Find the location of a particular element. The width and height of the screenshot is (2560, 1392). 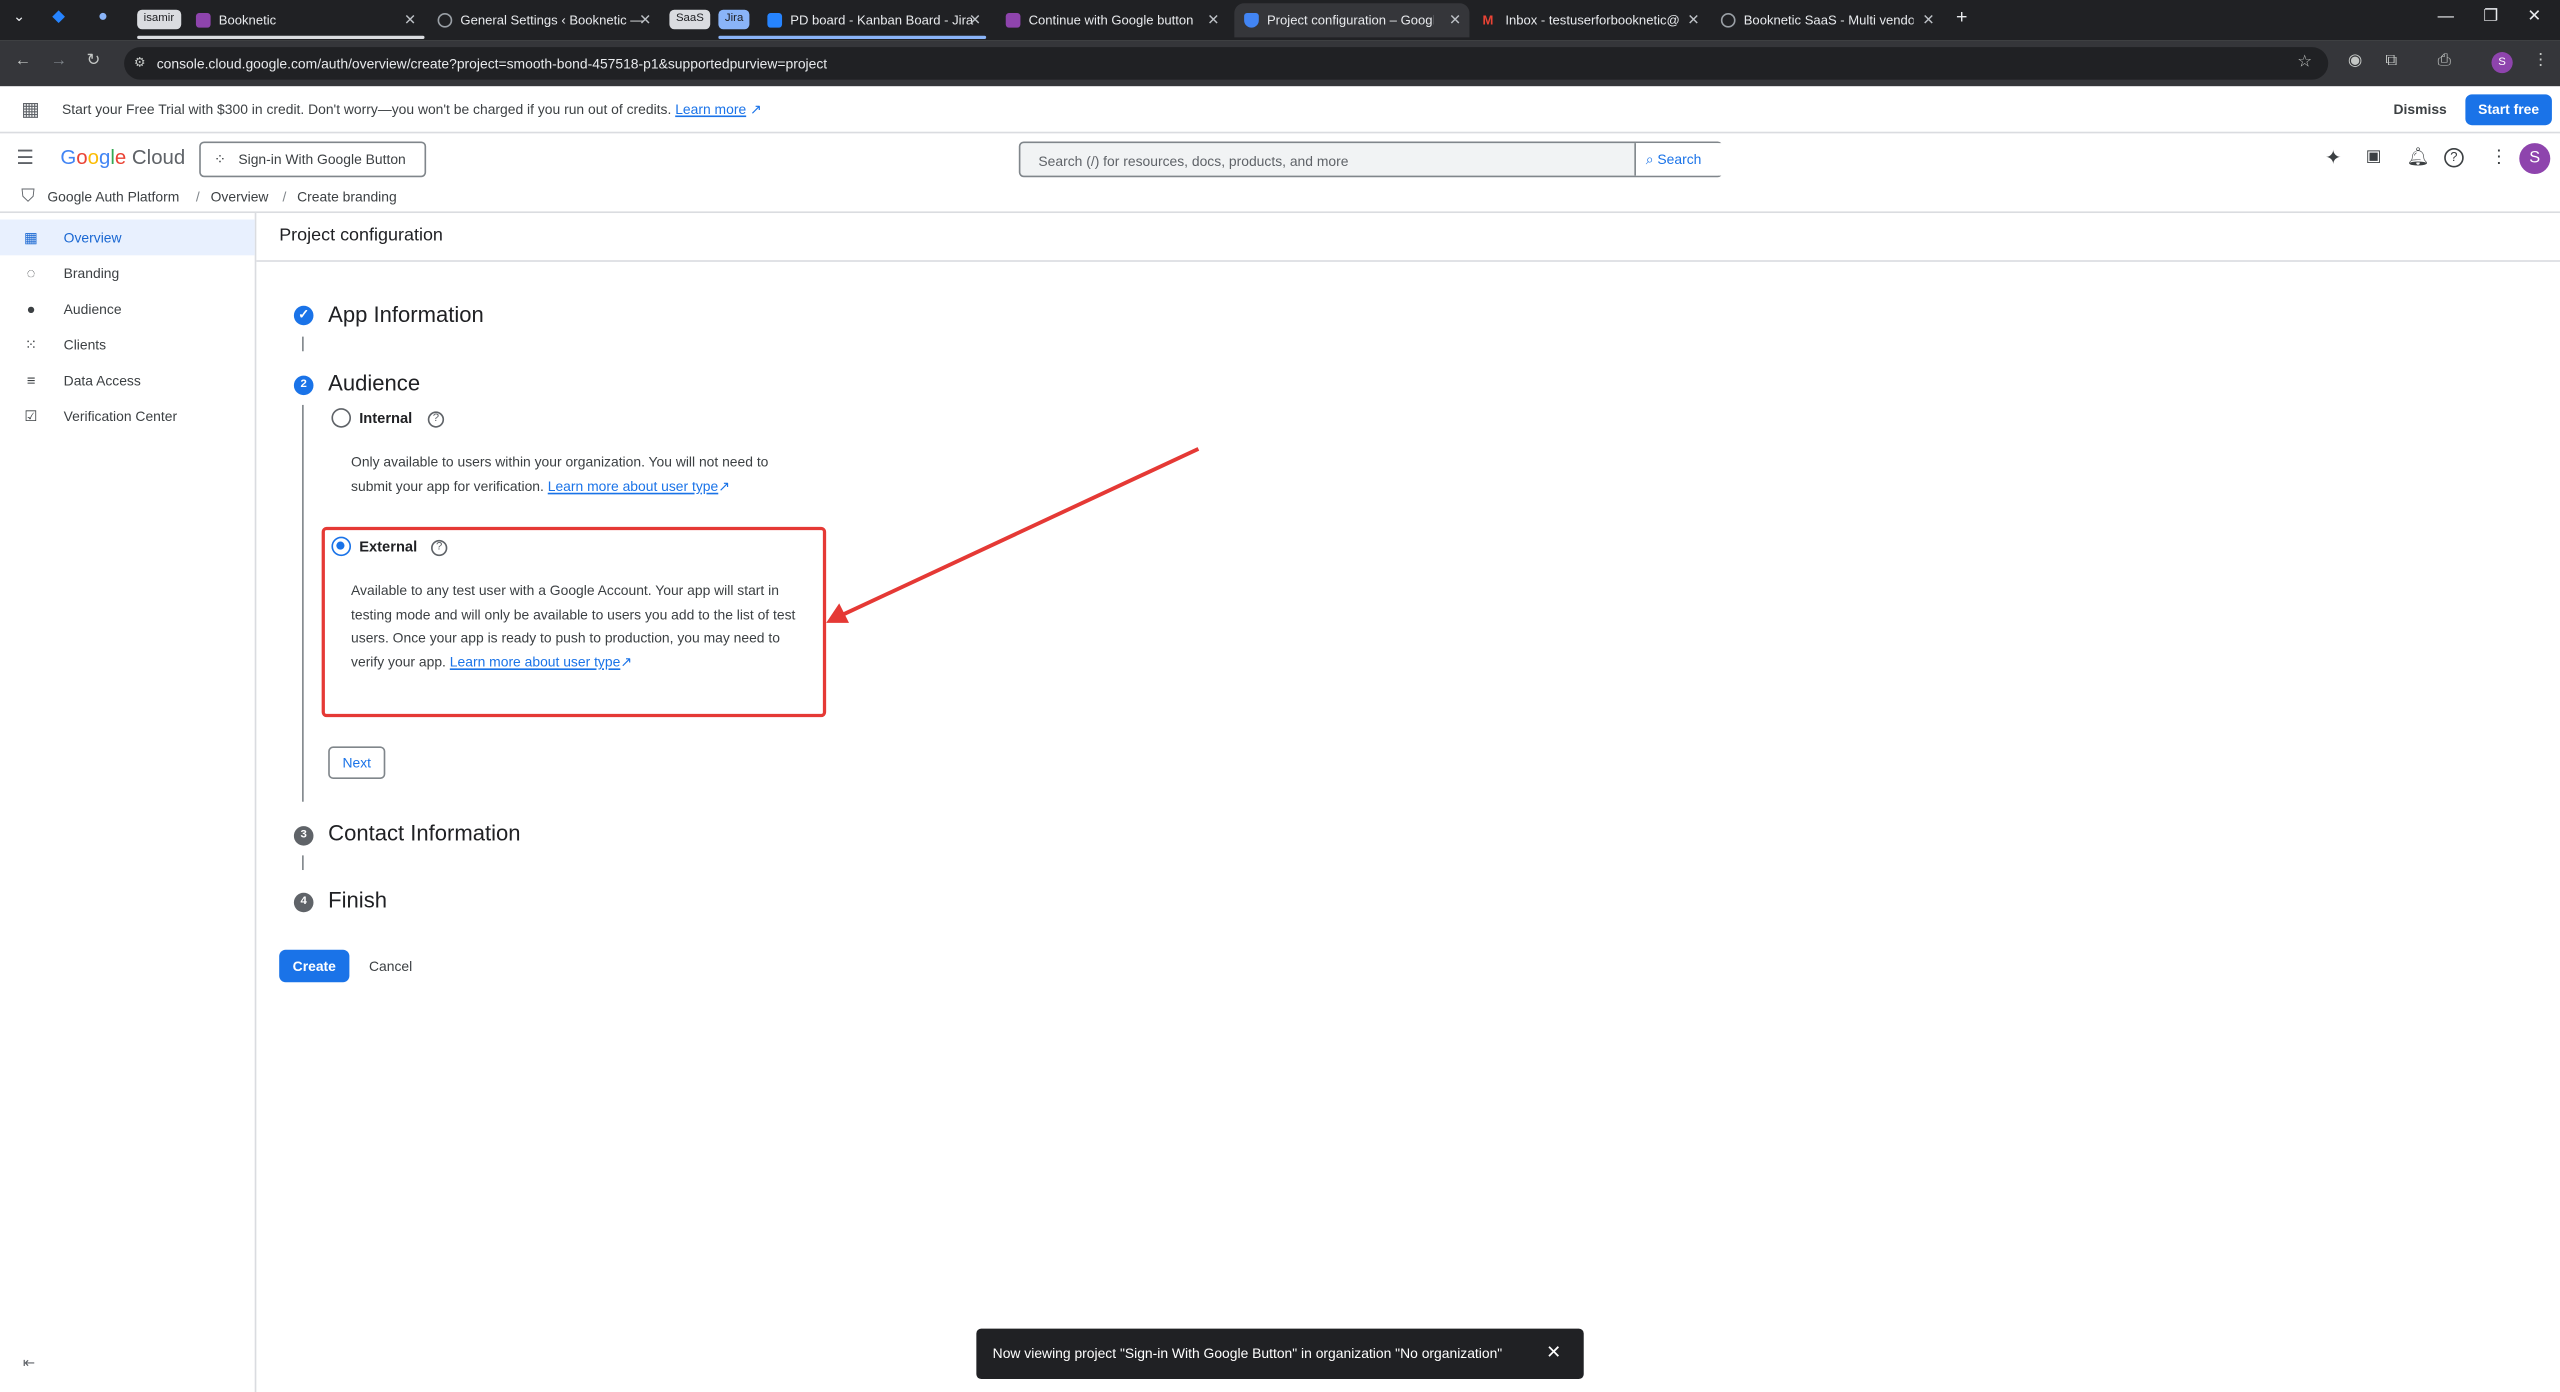

back-icon: ← is located at coordinates (23, 61).